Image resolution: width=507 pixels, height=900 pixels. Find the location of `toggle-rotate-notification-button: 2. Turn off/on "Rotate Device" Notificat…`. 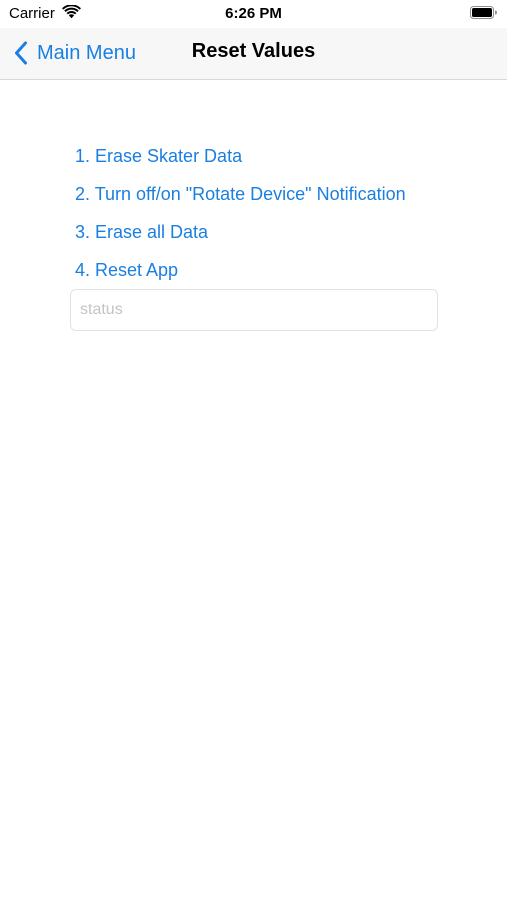

toggle-rotate-notification-button: 2. Turn off/on "Rotate Device" Notificat… is located at coordinates (240, 201).